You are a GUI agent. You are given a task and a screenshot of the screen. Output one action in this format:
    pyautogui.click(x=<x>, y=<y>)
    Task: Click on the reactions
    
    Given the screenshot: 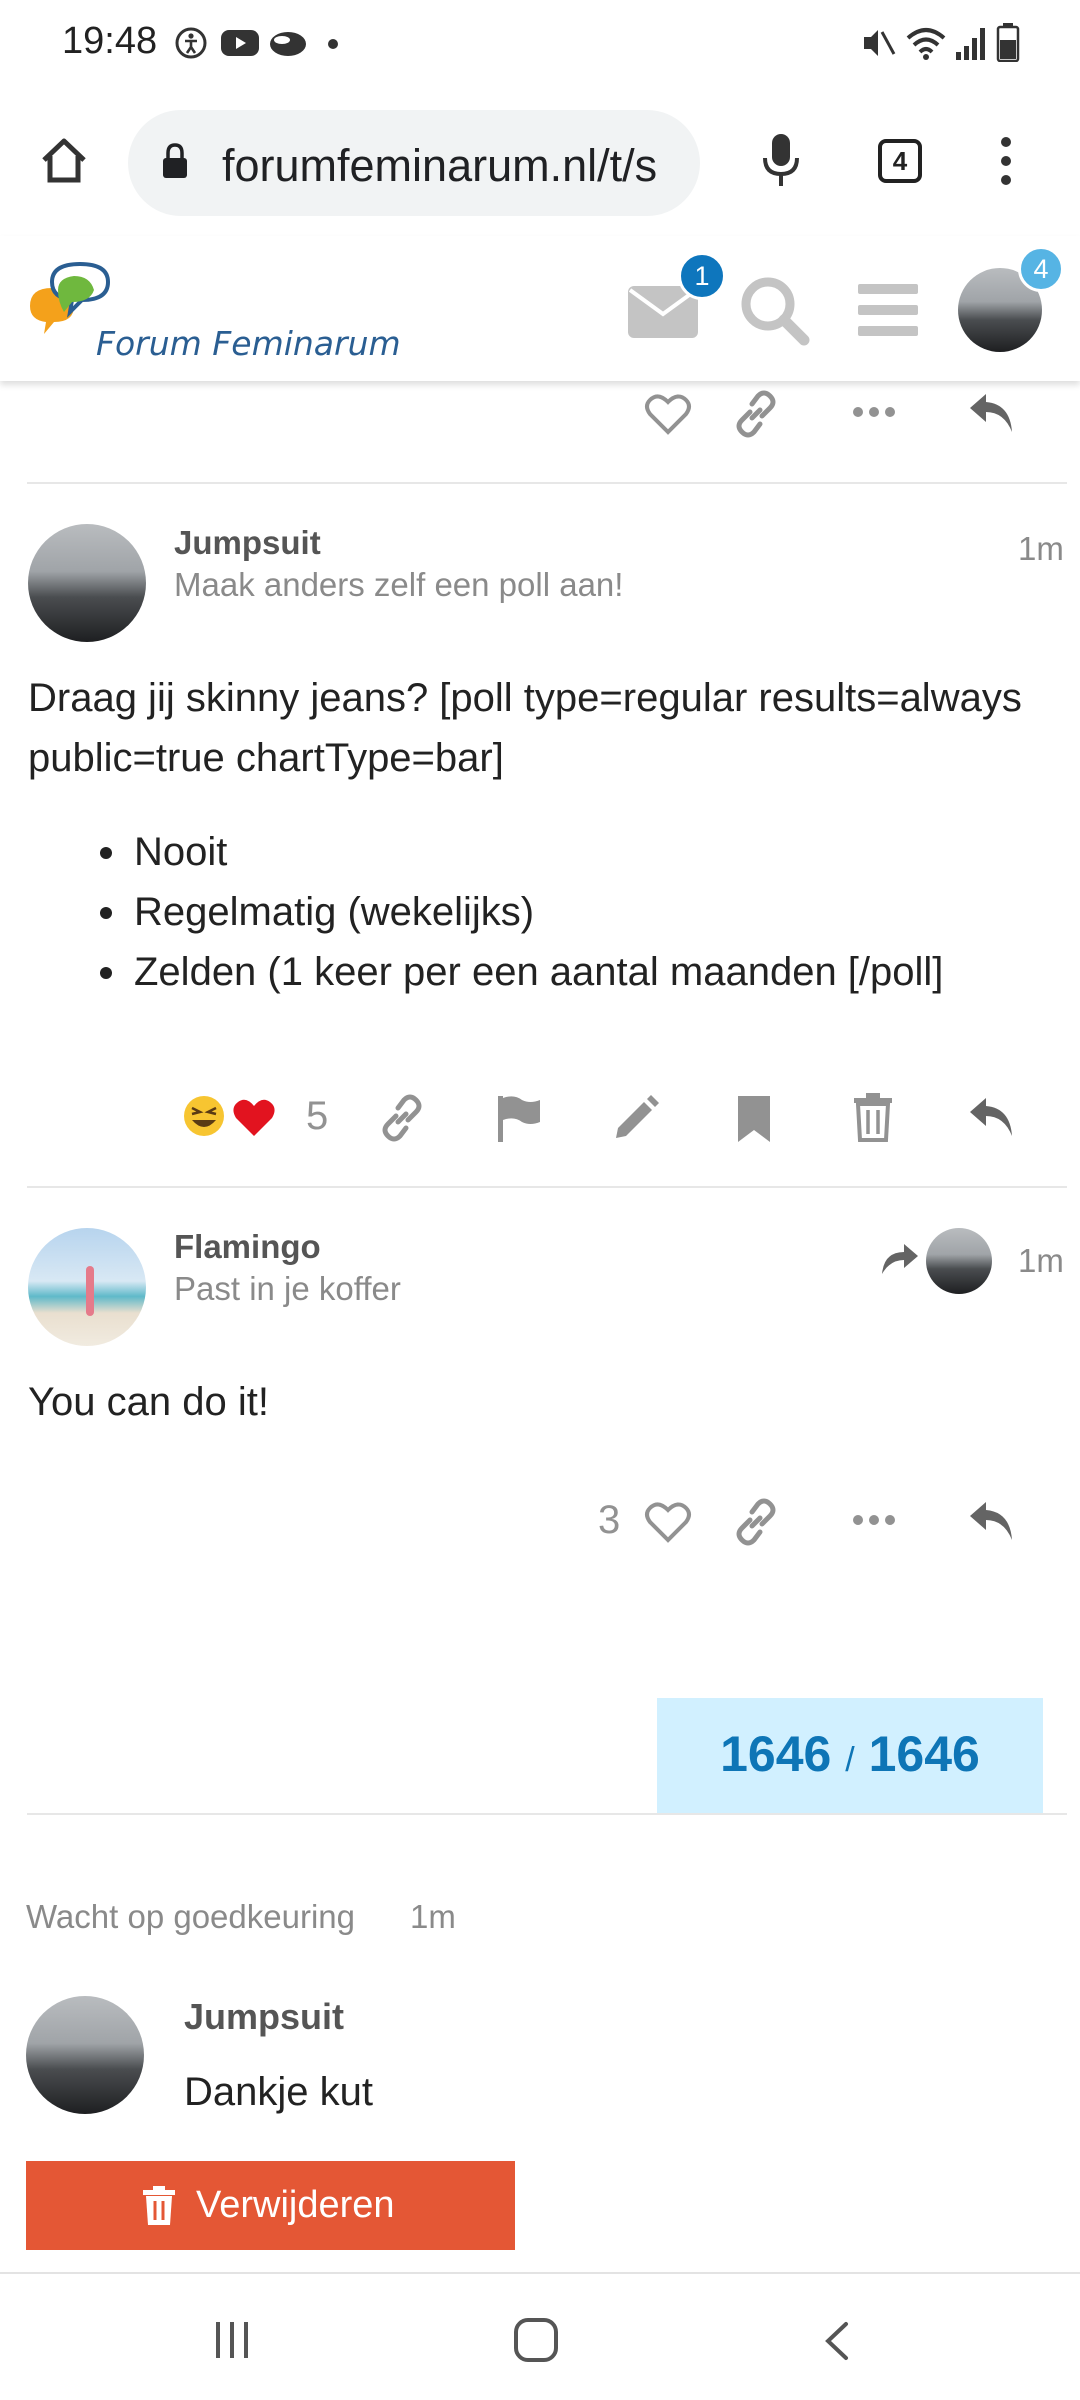 What is the action you would take?
    pyautogui.click(x=242, y=1118)
    